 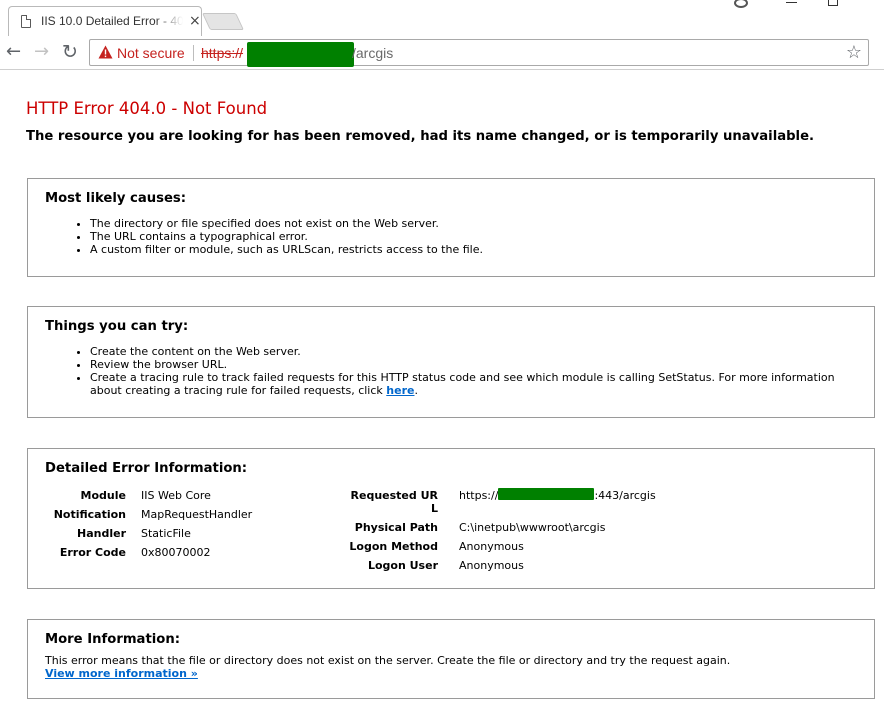 What do you see at coordinates (92, 552) in the screenshot?
I see `detail-key: Error Code` at bounding box center [92, 552].